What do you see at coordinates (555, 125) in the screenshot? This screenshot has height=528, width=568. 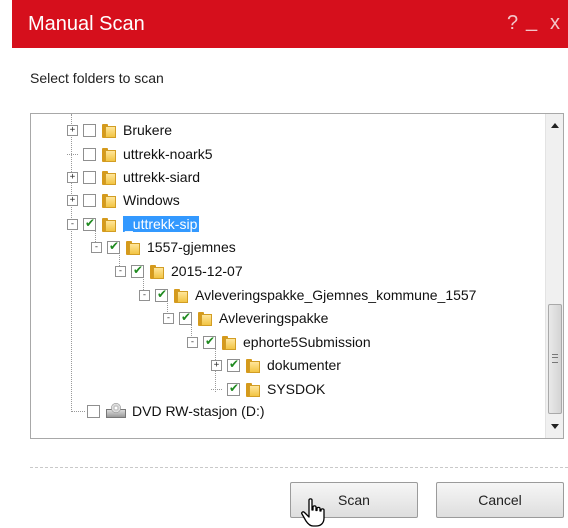 I see `scroll-up-arrow-icon` at bounding box center [555, 125].